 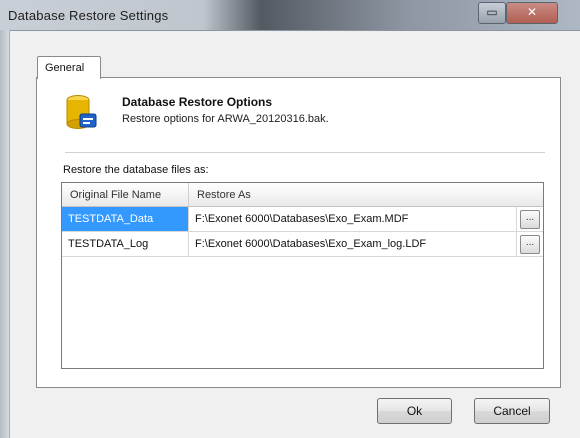 I want to click on minimize-icon: ▭, so click(x=492, y=12).